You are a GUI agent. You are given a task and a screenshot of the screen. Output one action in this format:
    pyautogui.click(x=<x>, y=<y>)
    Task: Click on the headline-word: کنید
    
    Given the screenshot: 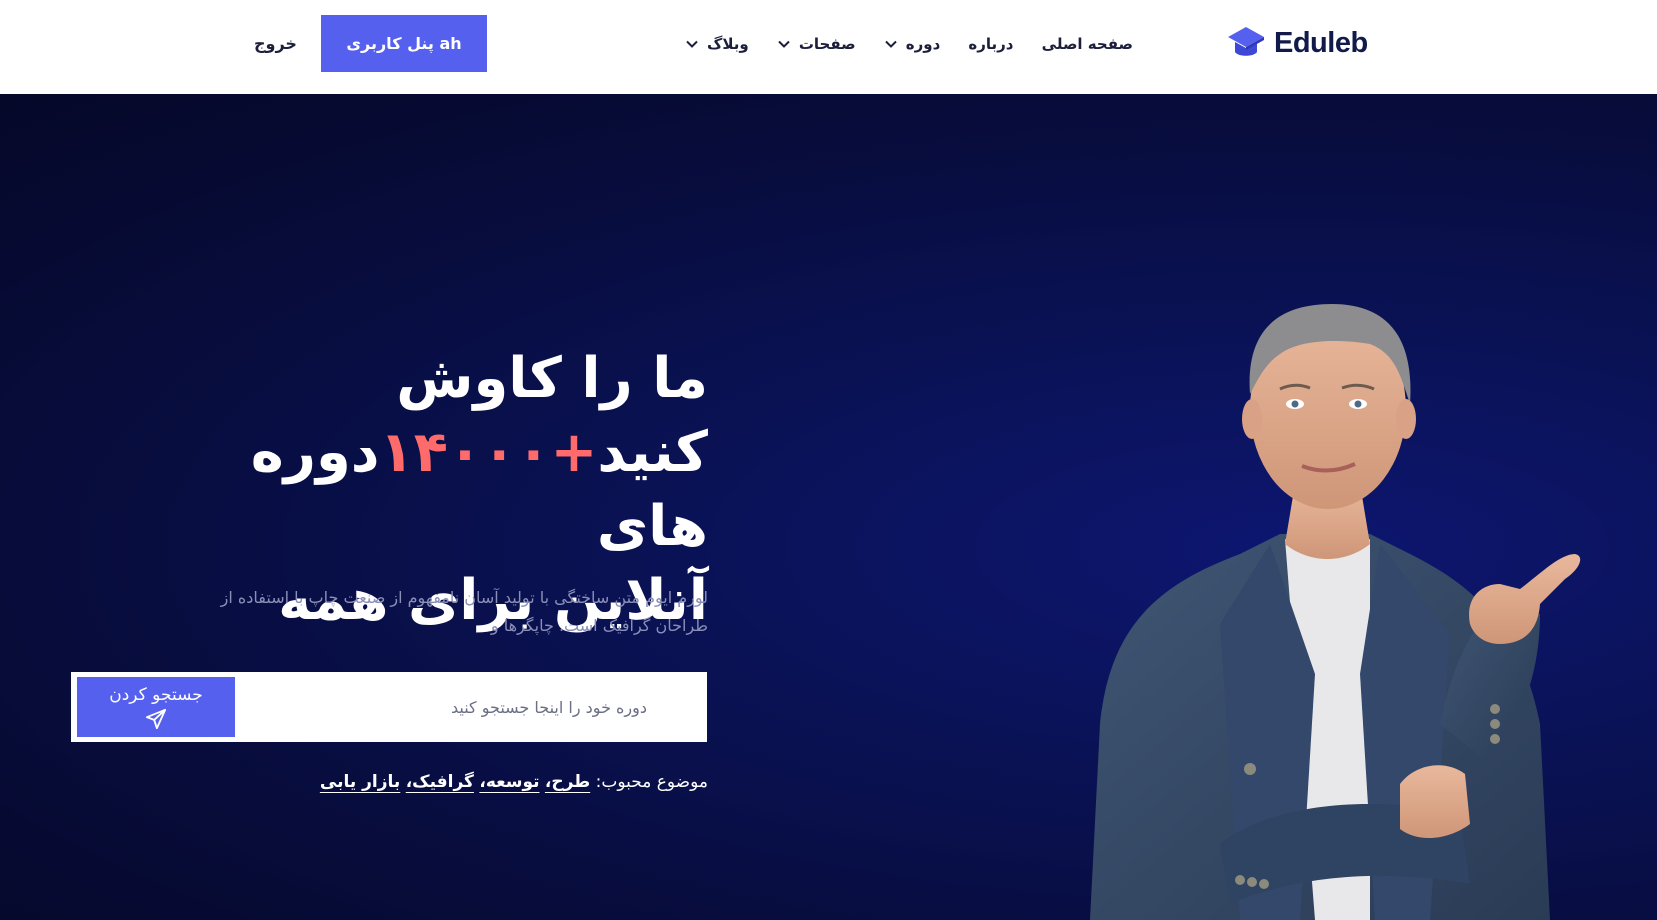 What is the action you would take?
    pyautogui.click(x=652, y=452)
    